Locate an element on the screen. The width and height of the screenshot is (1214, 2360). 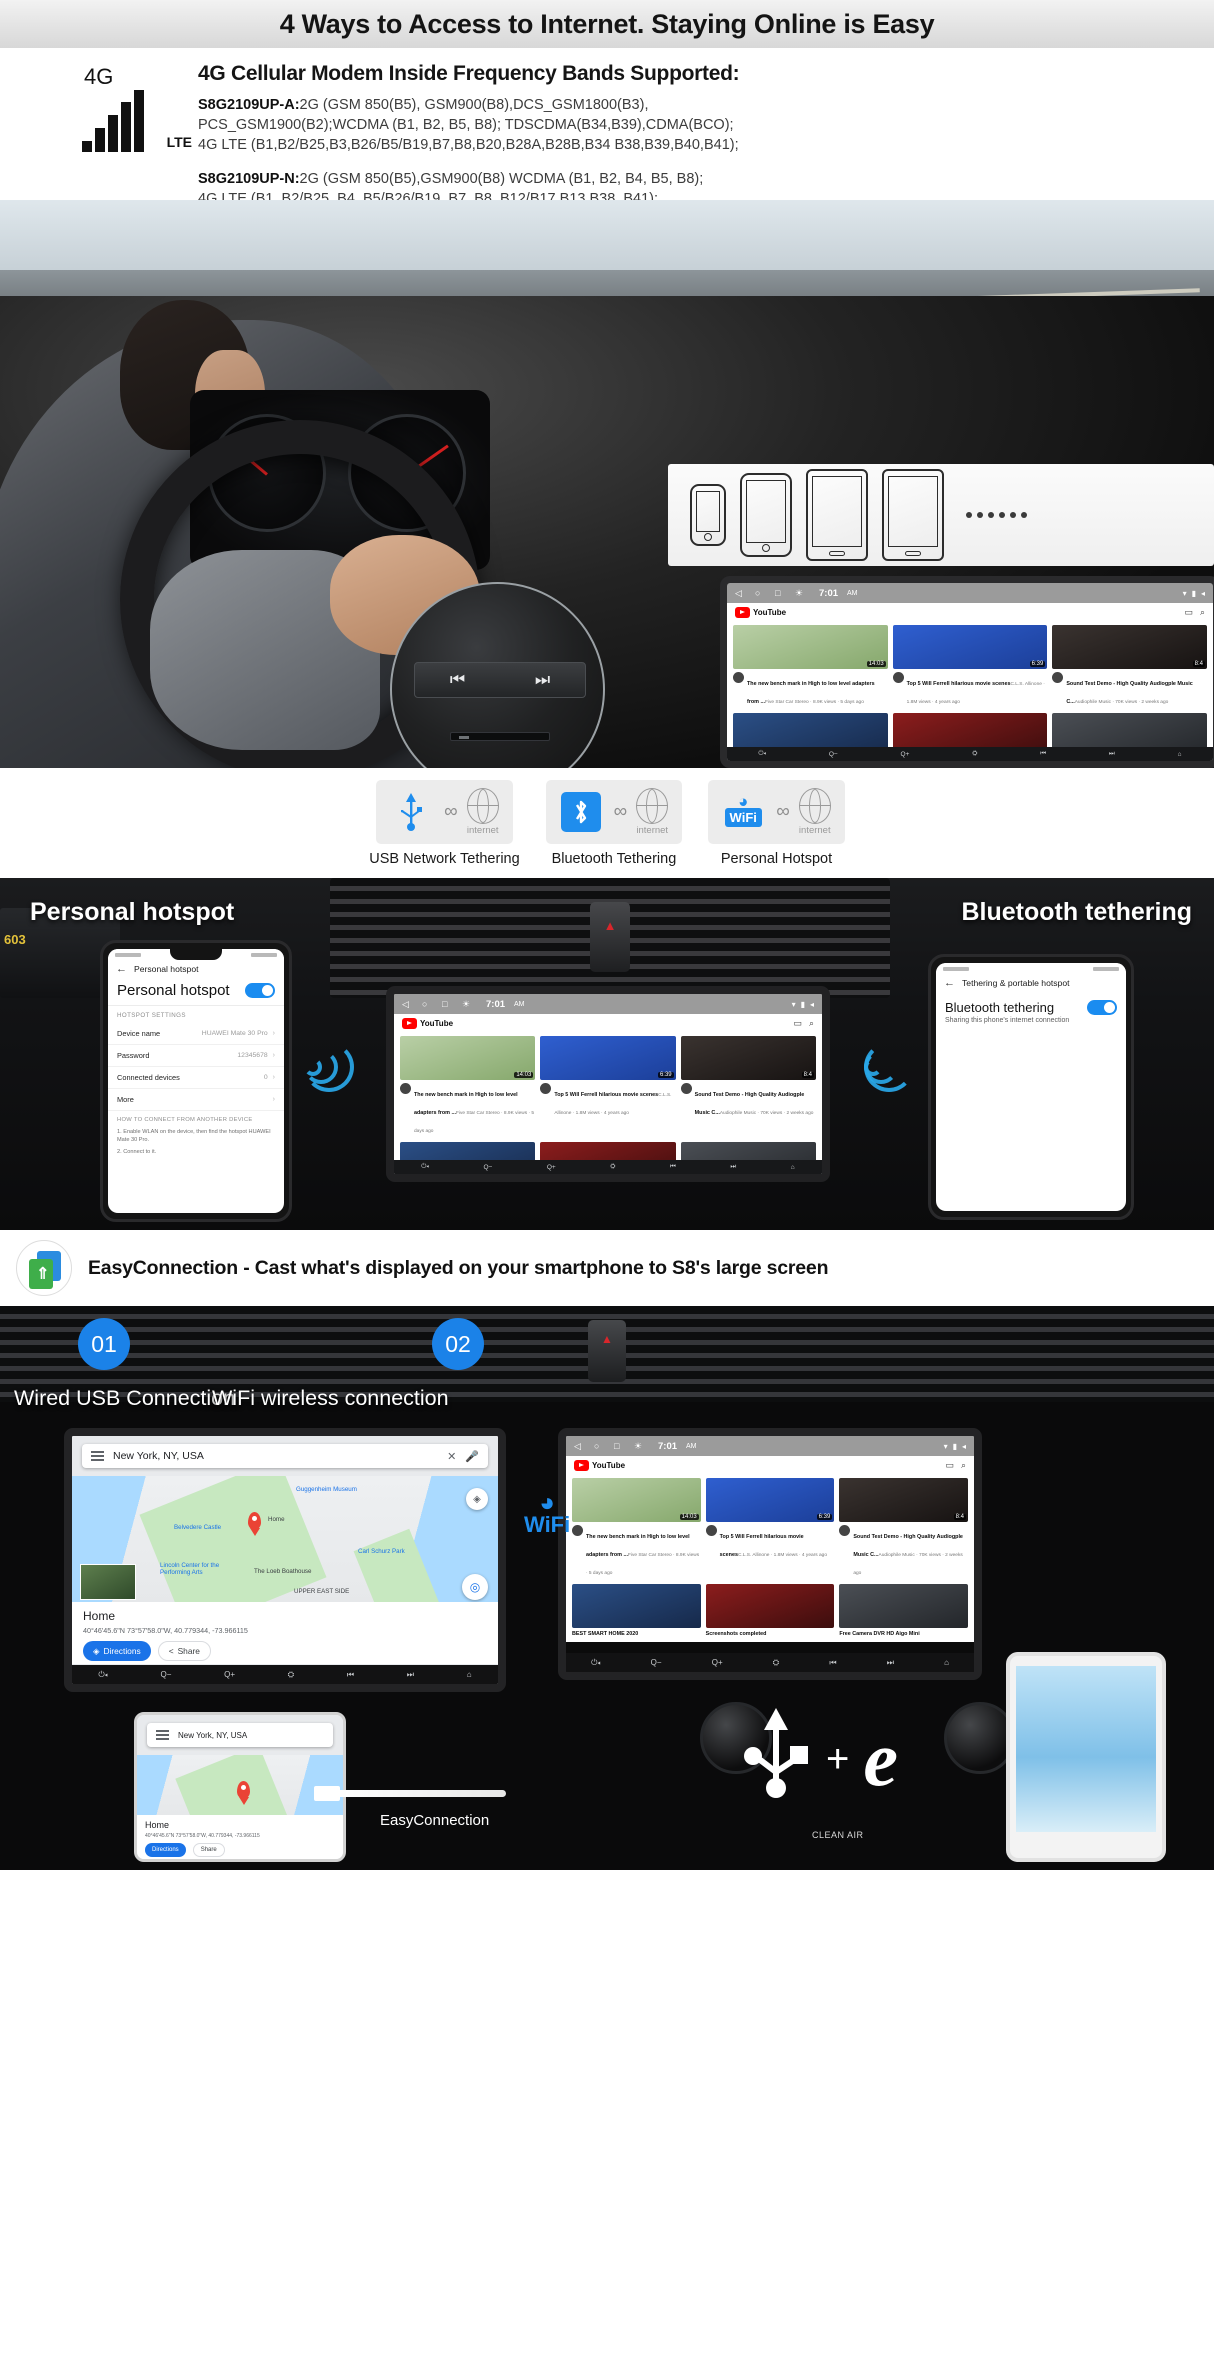
previous-track-icon: ⏮ is located at coordinates (457, 680).